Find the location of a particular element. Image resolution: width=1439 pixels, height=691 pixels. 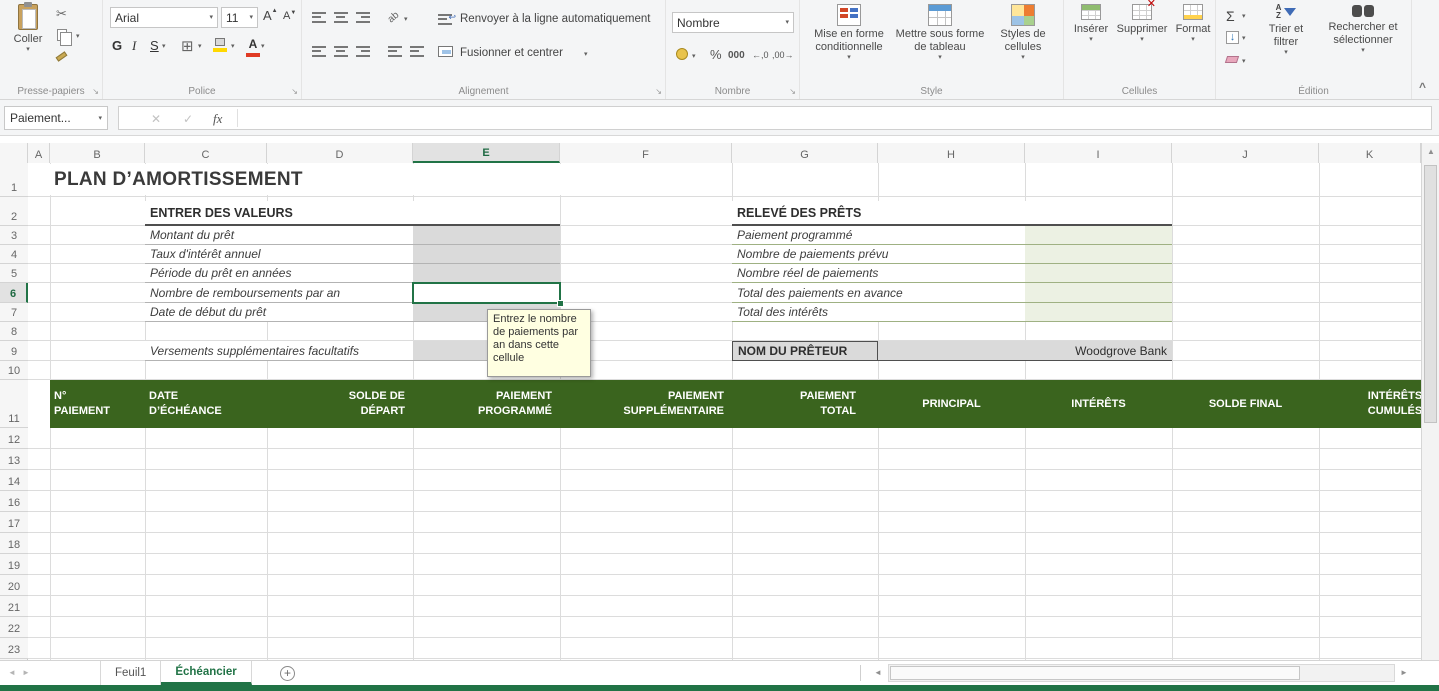

insert-function-icon: fx is located at coordinates (217, 119).